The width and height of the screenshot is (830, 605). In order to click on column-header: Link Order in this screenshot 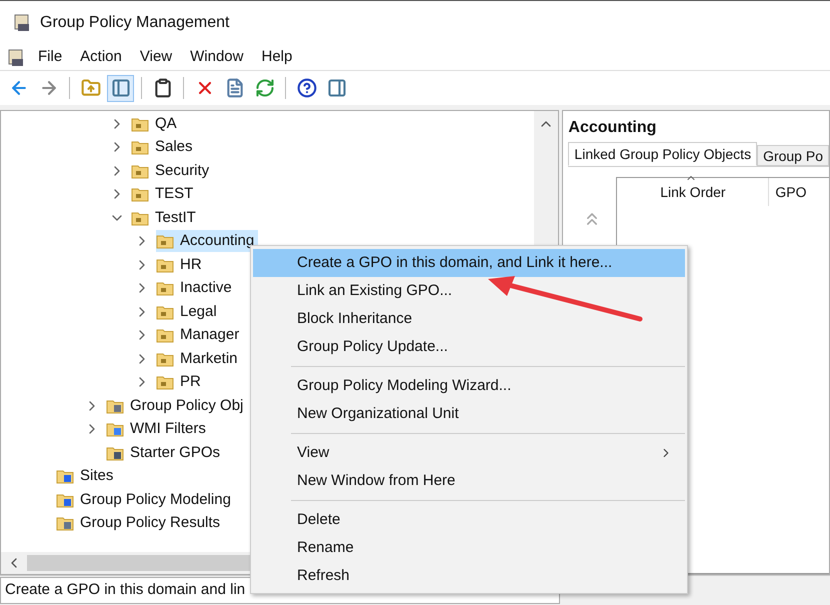, I will do `click(693, 192)`.